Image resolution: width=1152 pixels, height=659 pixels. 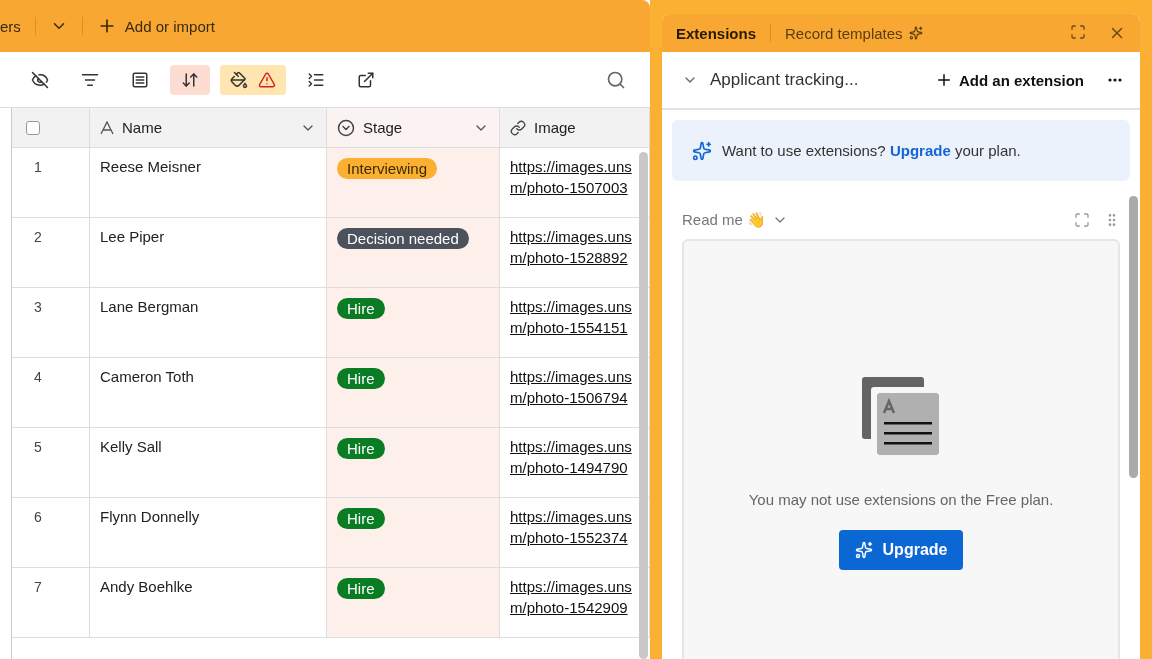 I want to click on image-url-link: m/photo-1528892, so click(x=574, y=258).